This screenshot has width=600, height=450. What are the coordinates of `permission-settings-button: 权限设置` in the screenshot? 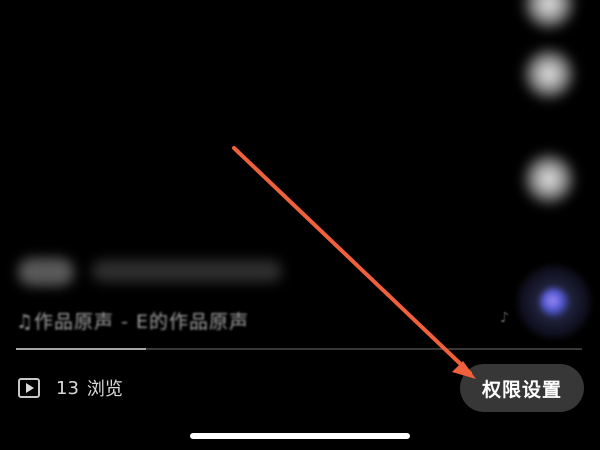 It's located at (522, 388).